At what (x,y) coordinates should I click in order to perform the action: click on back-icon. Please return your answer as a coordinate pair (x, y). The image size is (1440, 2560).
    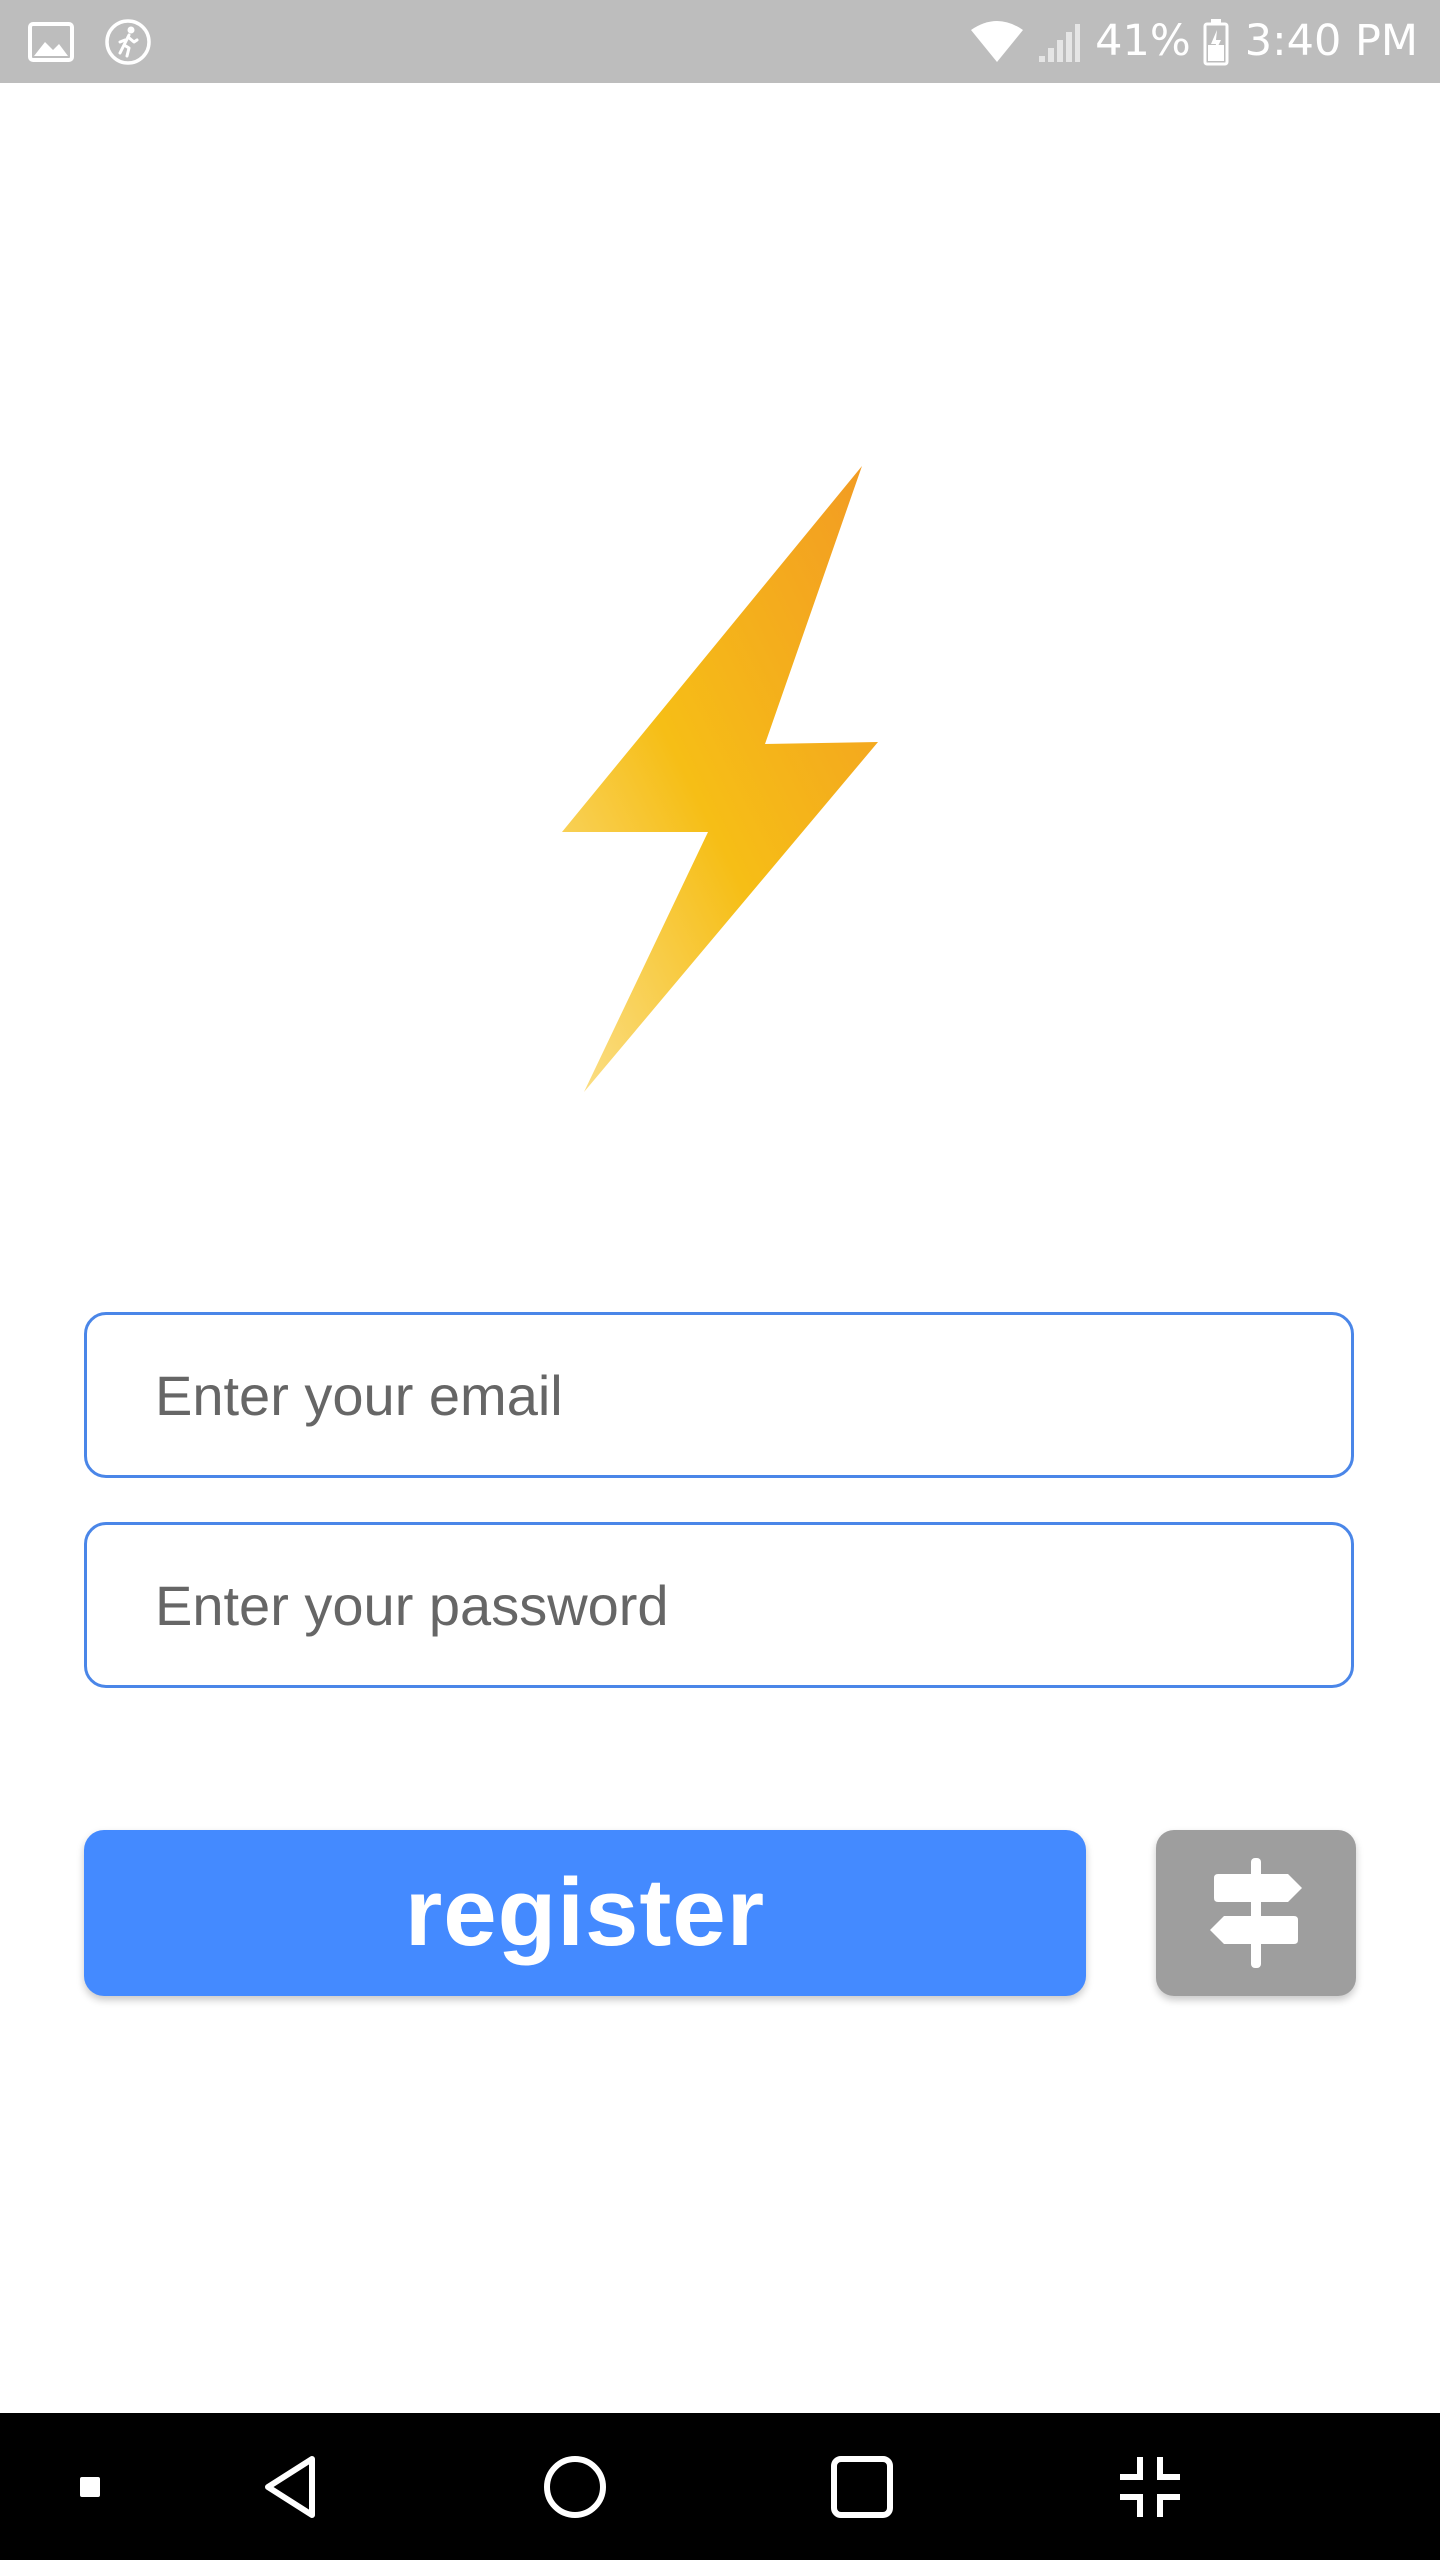
    Looking at the image, I should click on (290, 2486).